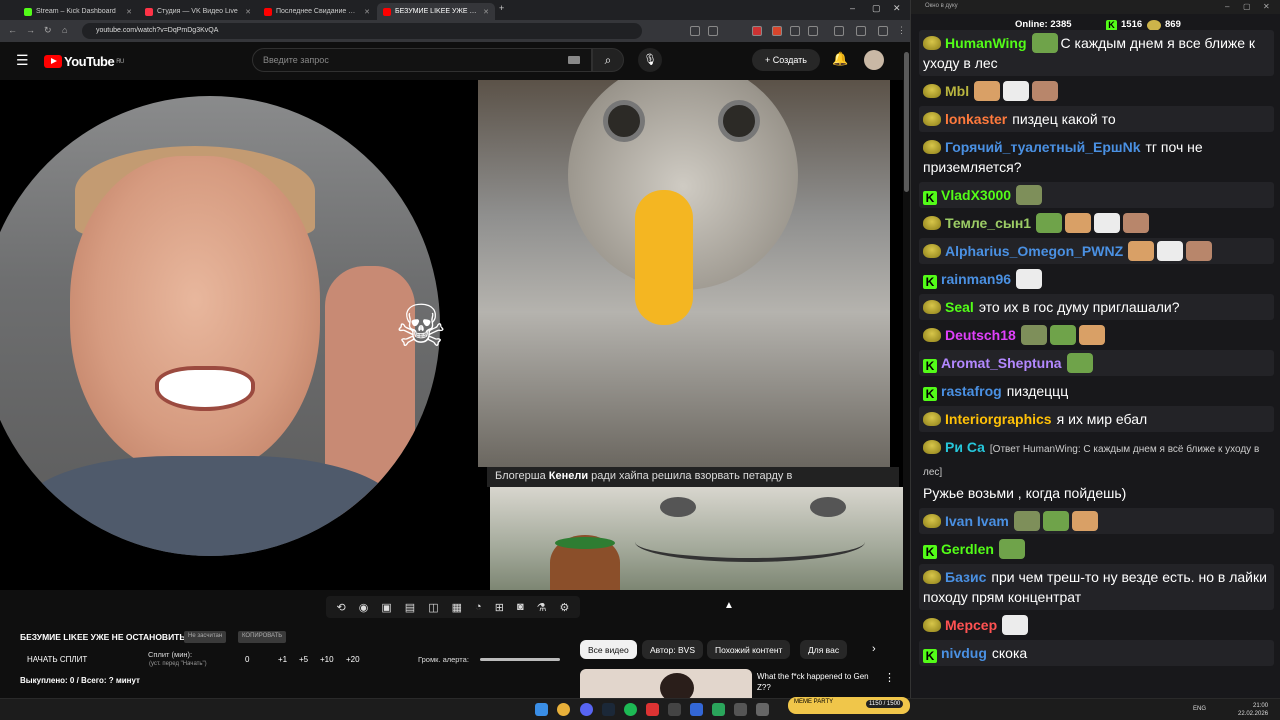 The width and height of the screenshot is (1280, 720). Describe the element at coordinates (971, 391) in the screenshot. I see `chat-username: rastafrog` at that location.